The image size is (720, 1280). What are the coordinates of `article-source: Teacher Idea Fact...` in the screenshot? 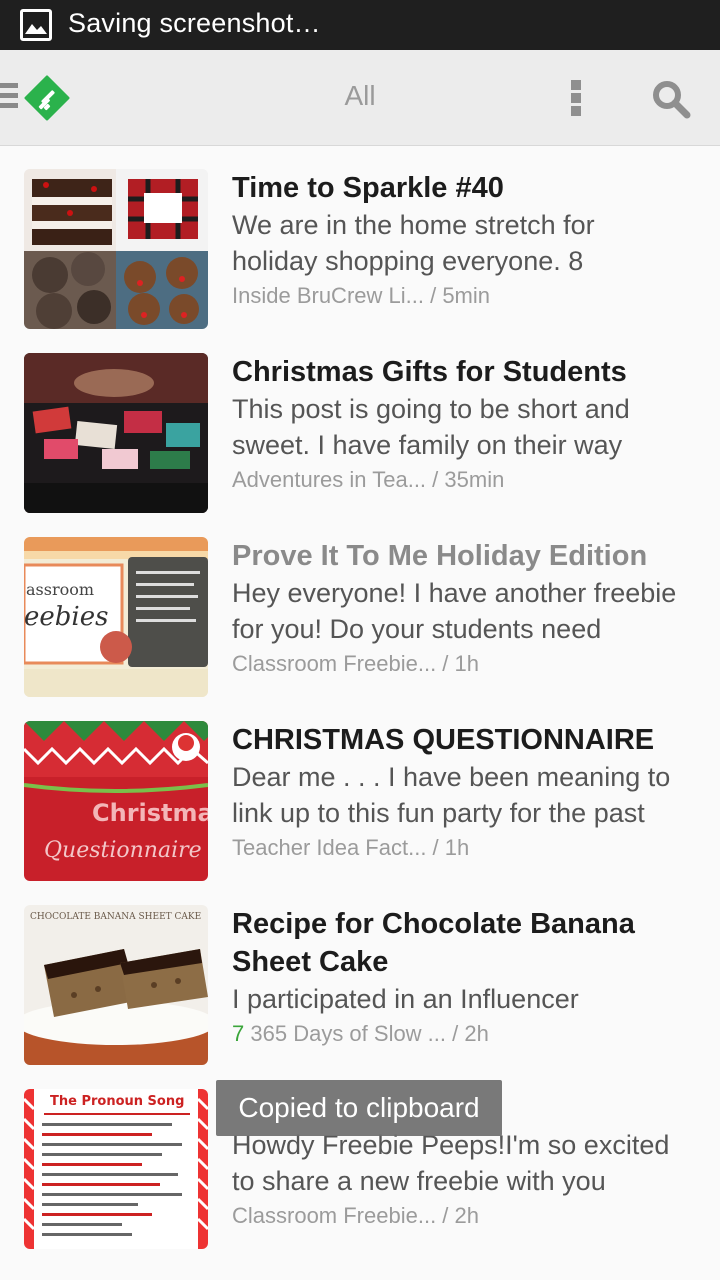 It's located at (329, 847).